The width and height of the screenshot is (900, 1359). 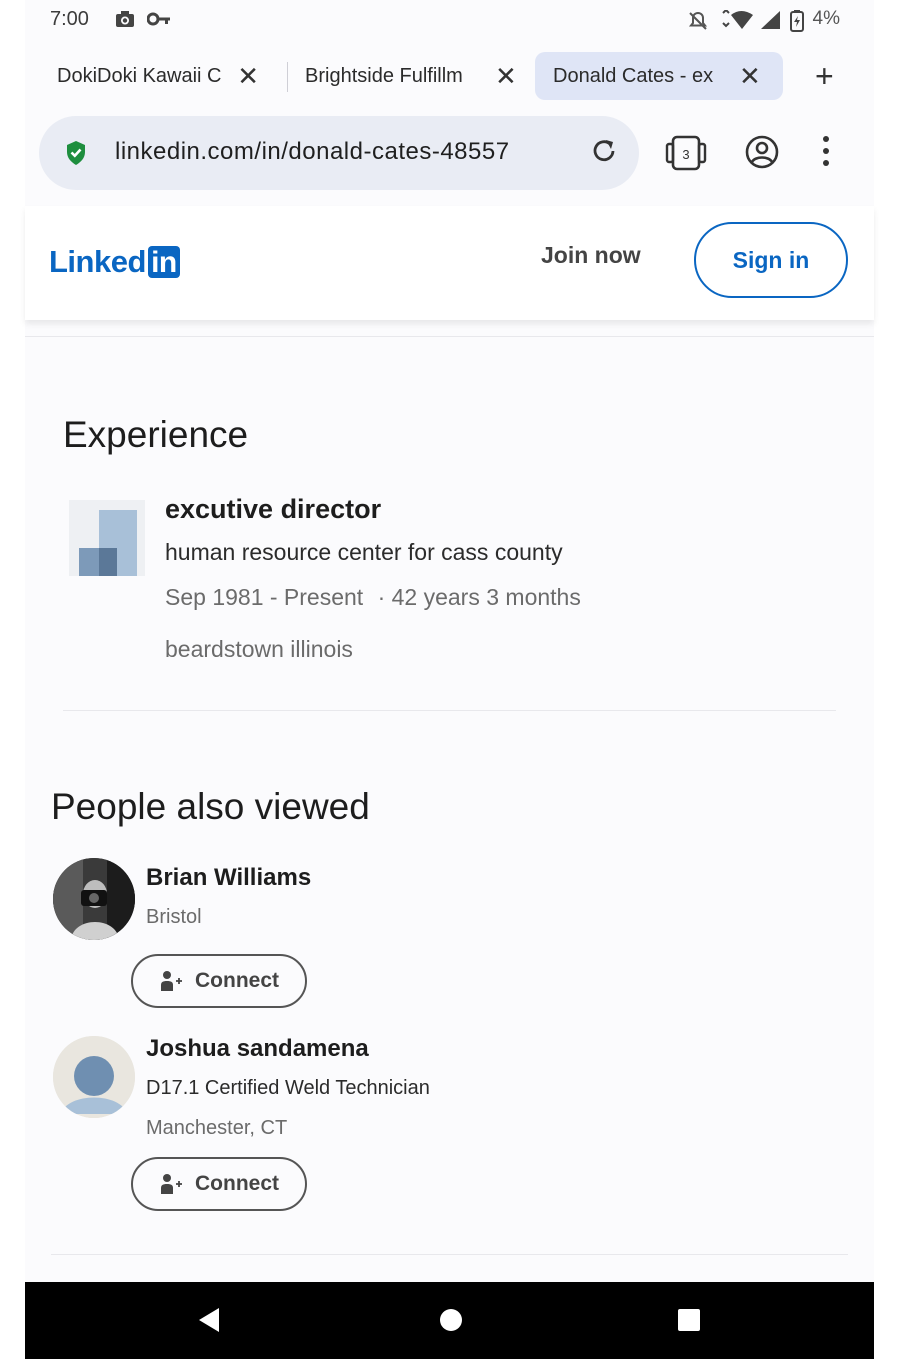 What do you see at coordinates (373, 597) in the screenshot?
I see `experience-dates: Sep 1981 - Present · 42 years 3 months` at bounding box center [373, 597].